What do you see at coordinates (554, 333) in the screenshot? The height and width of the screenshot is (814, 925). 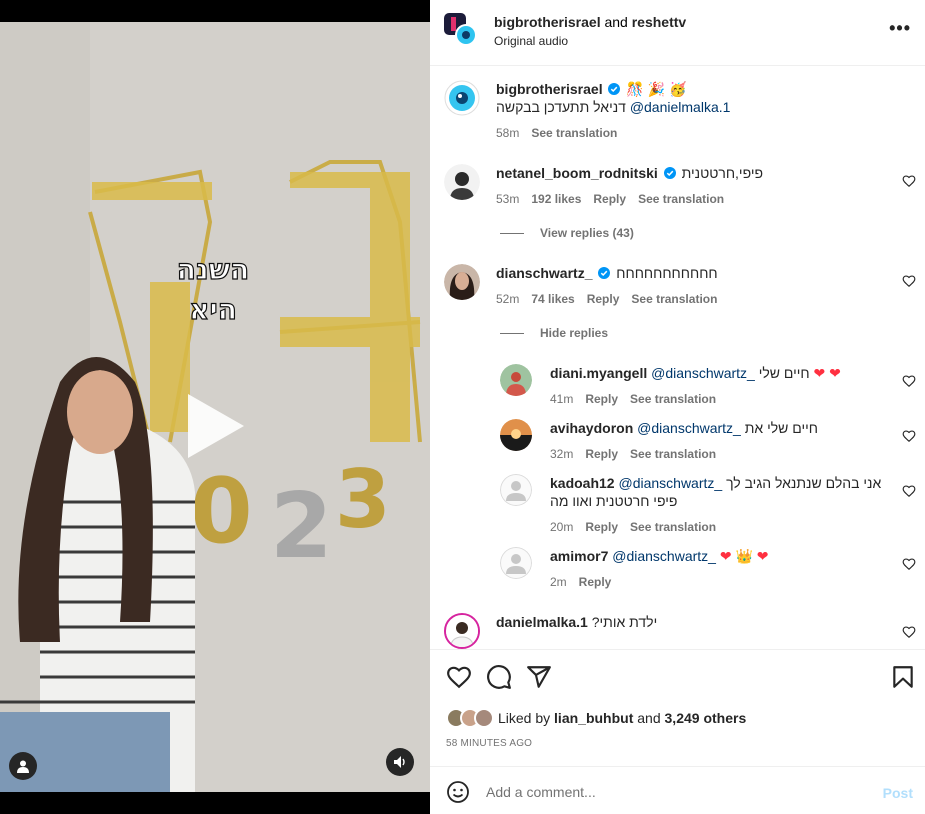 I see `hide-replies-button: Hide replies` at bounding box center [554, 333].